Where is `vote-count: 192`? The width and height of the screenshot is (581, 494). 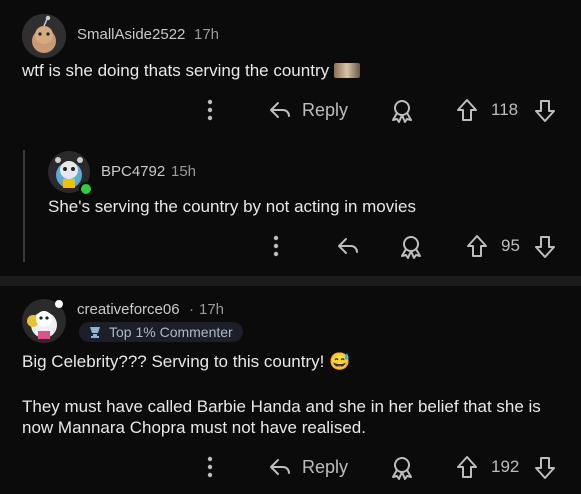 vote-count: 192 is located at coordinates (505, 466).